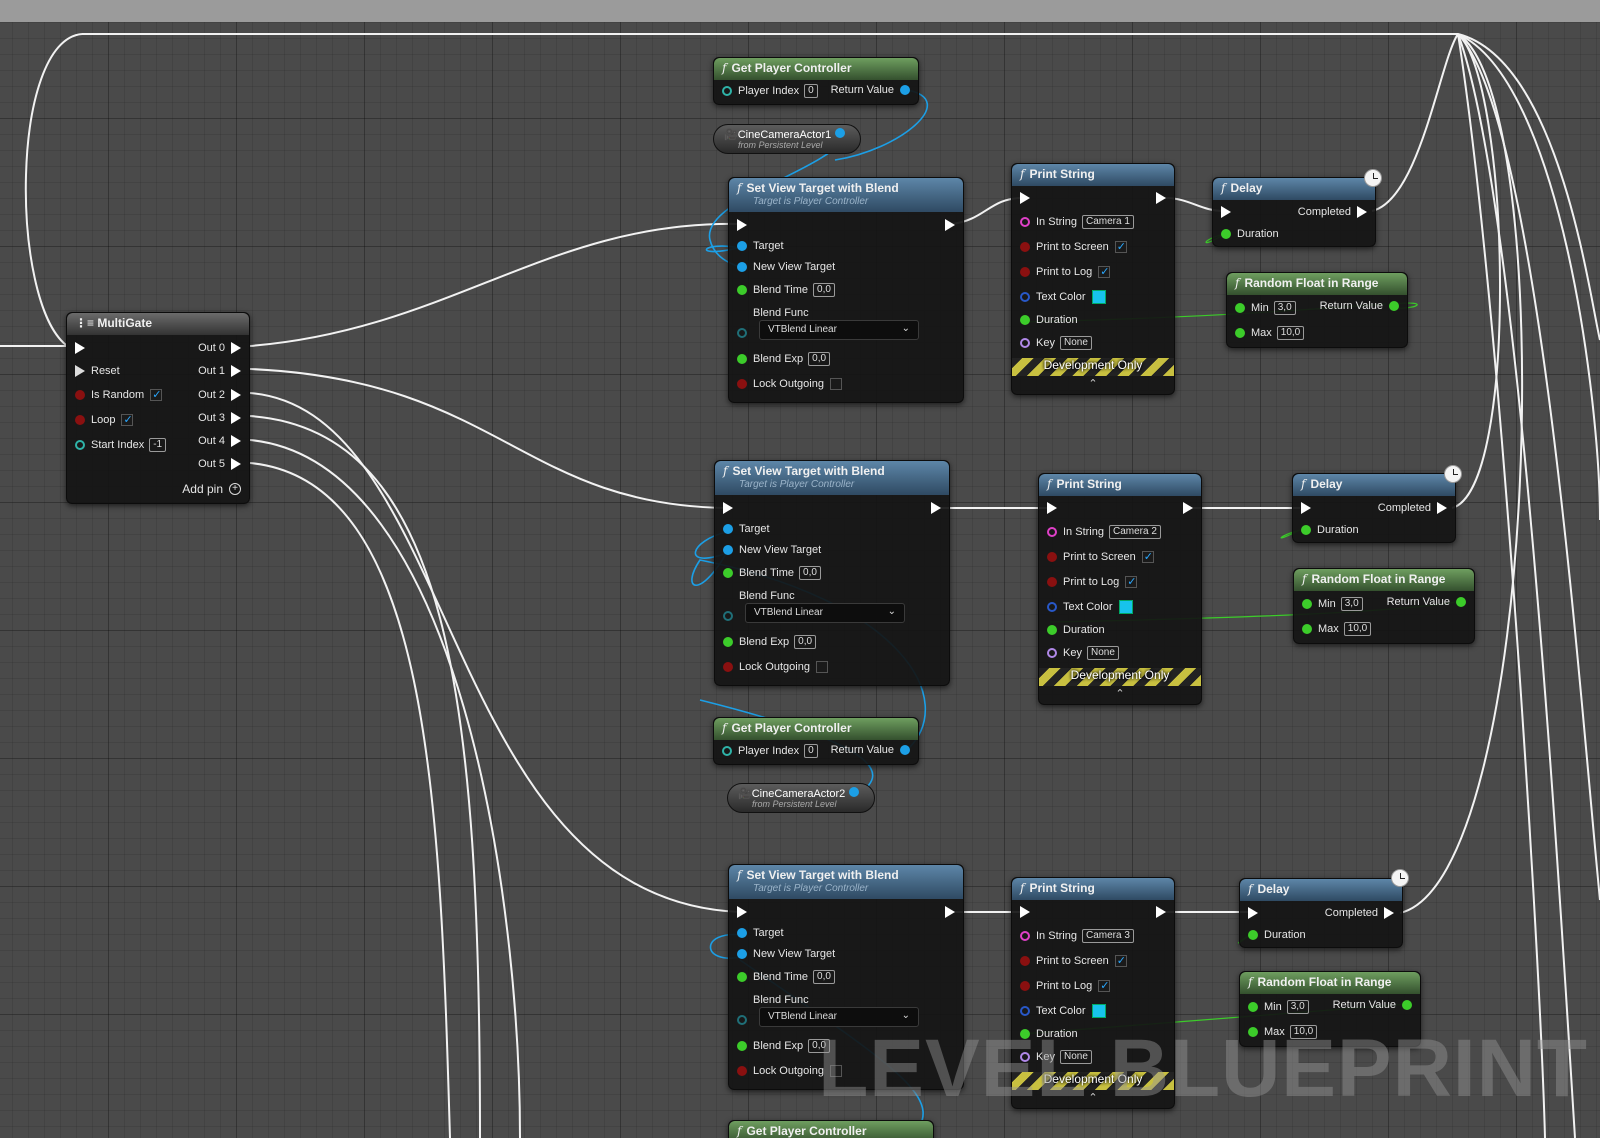 The height and width of the screenshot is (1138, 1600). I want to click on start-index-field: -1, so click(158, 445).